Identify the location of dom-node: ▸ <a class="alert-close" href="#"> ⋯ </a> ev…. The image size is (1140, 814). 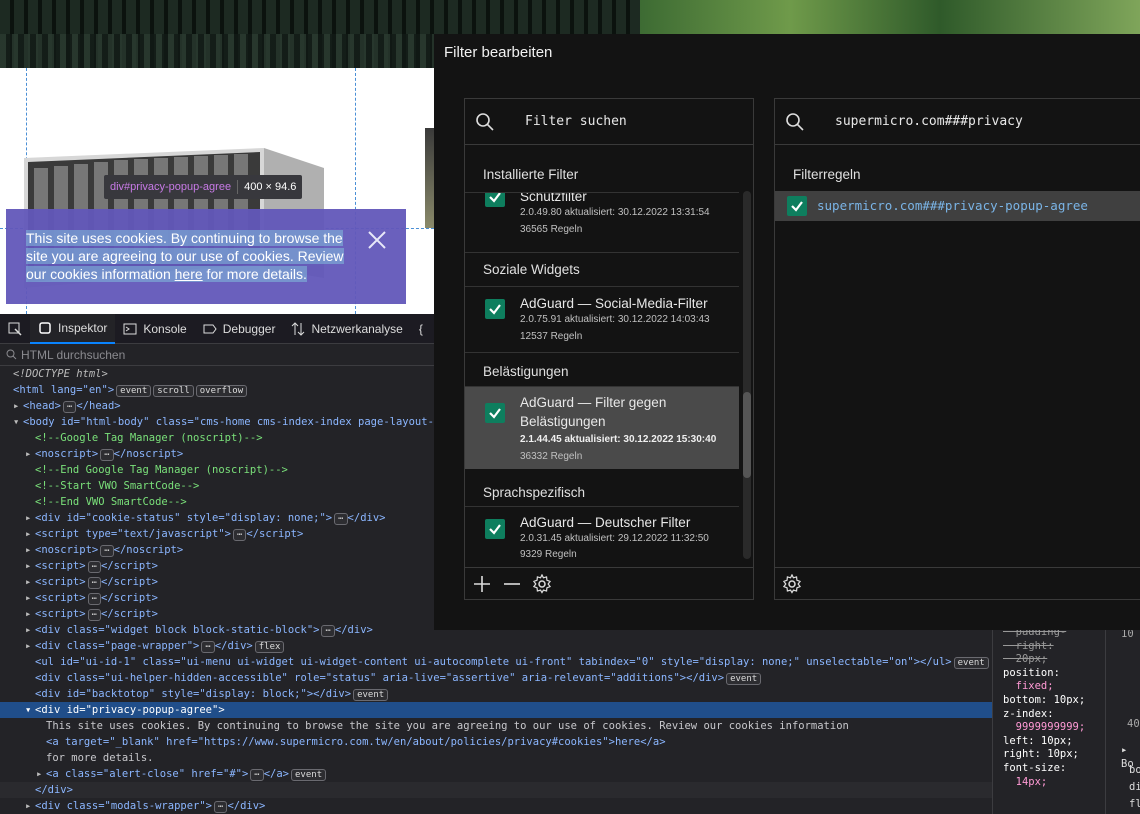
(496, 774).